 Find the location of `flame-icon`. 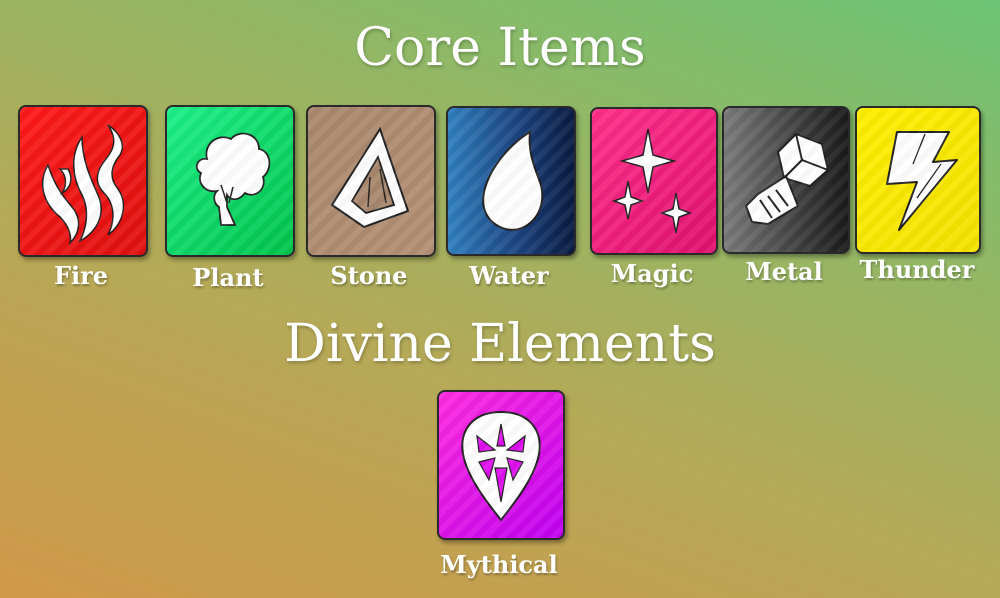

flame-icon is located at coordinates (83, 185).